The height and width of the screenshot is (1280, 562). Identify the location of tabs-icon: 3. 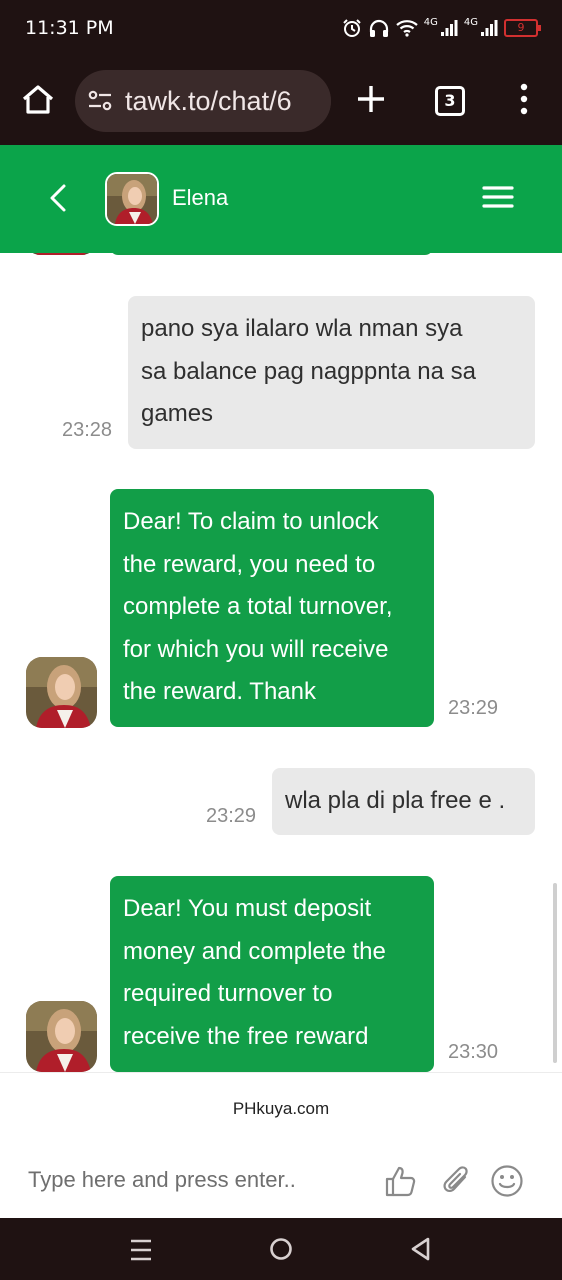
(450, 101).